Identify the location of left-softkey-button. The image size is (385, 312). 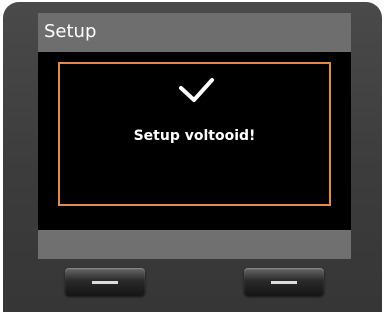
(105, 282).